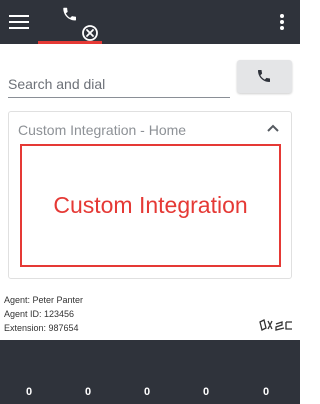  Describe the element at coordinates (39, 314) in the screenshot. I see `agent-id: Agent ID: 123456` at that location.